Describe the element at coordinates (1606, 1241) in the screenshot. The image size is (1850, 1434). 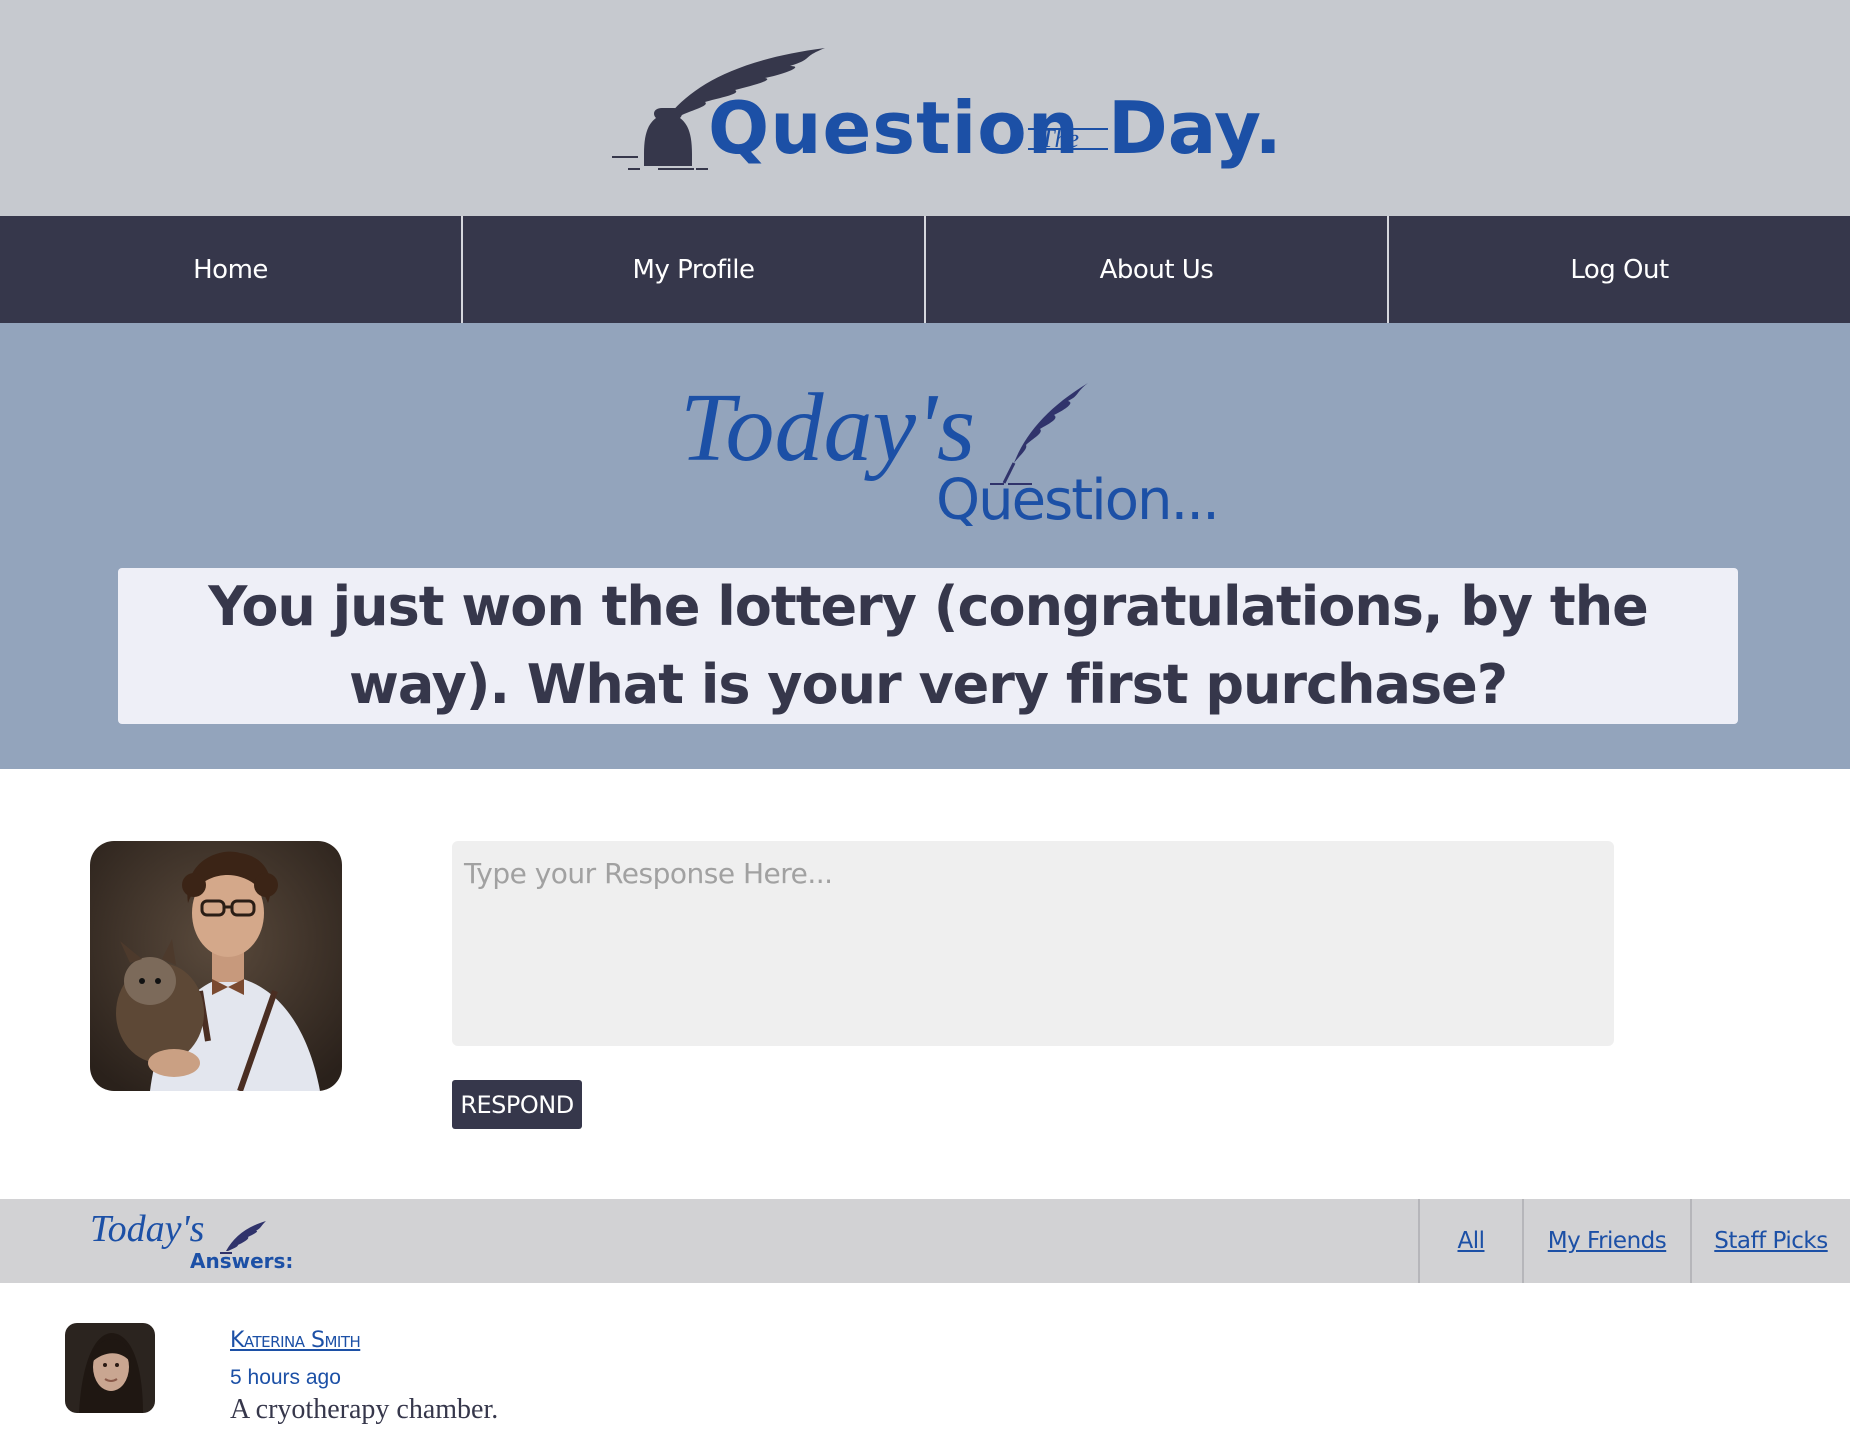
I see `filter-tab-my-friends: My Friends` at that location.